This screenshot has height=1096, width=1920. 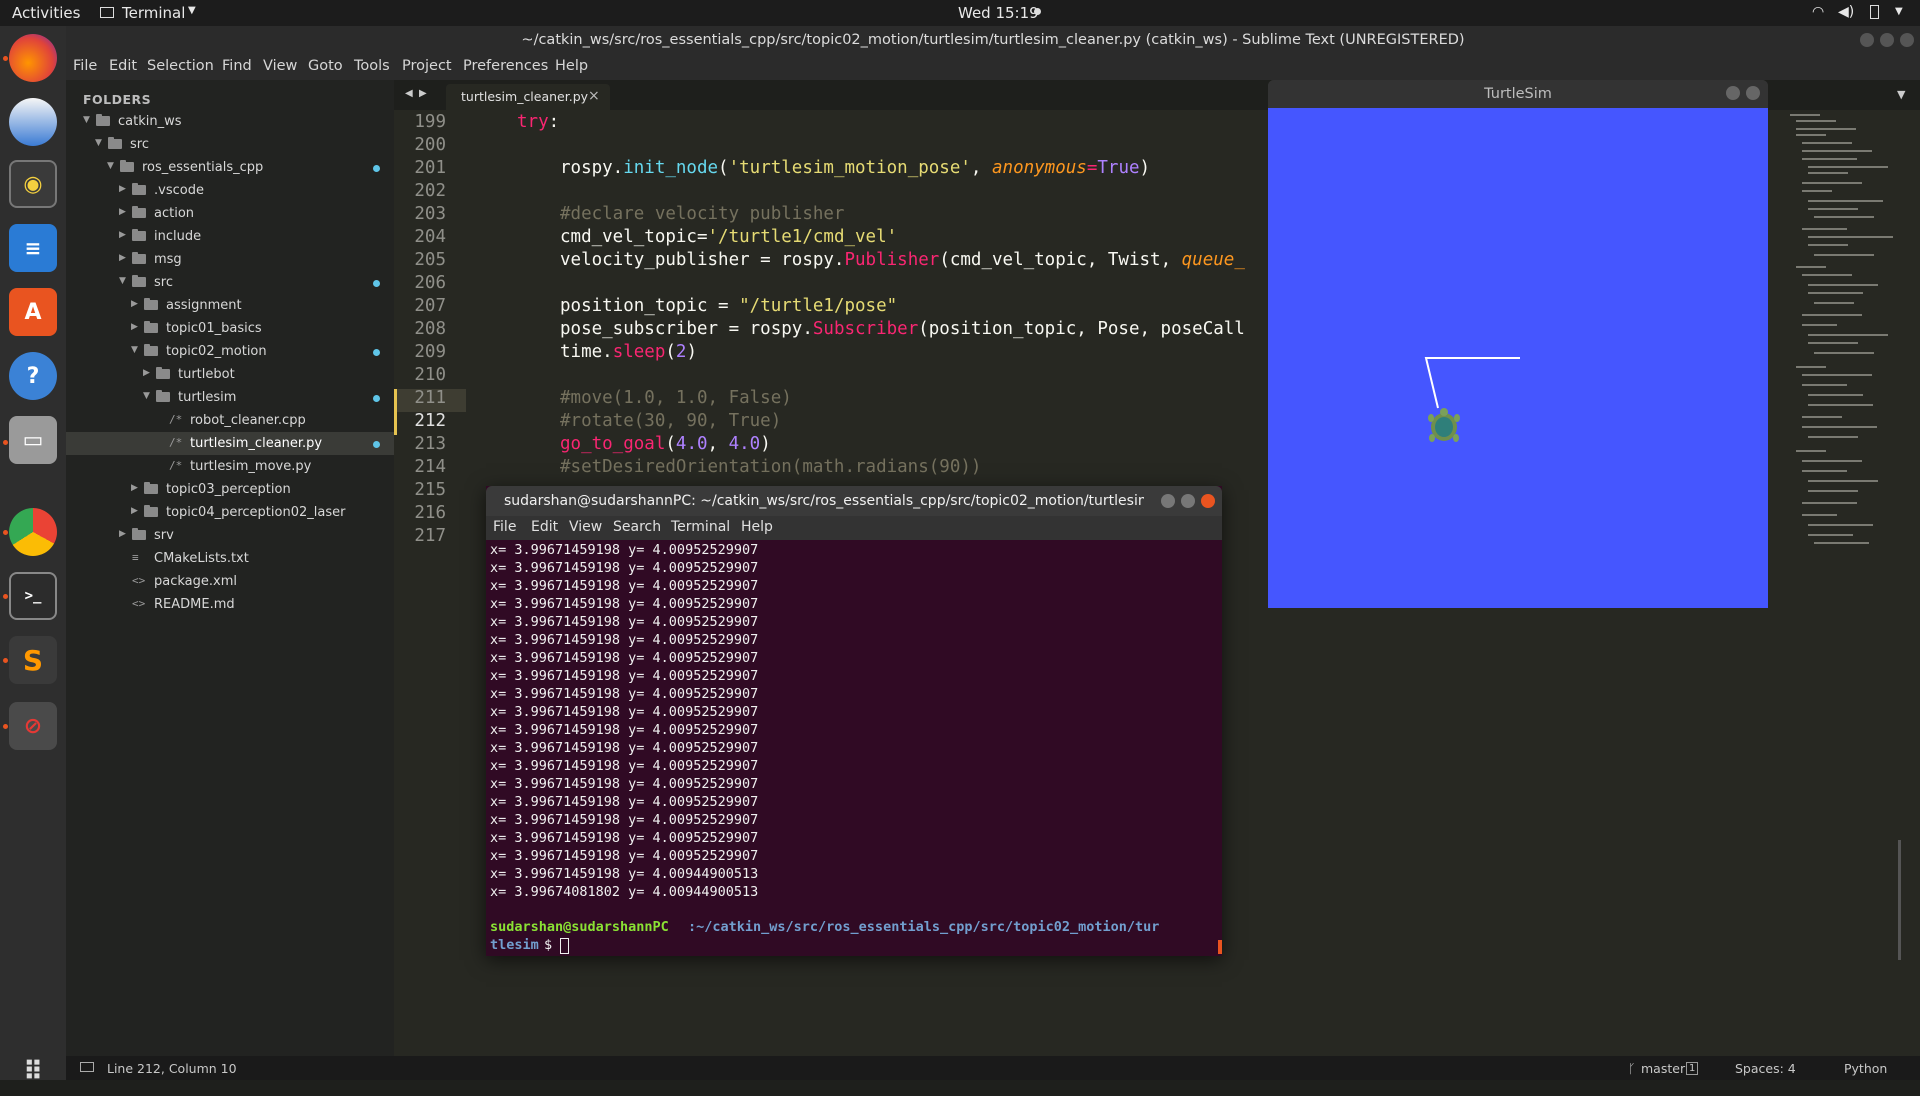 I want to click on terminal-menu-view: View, so click(x=585, y=527).